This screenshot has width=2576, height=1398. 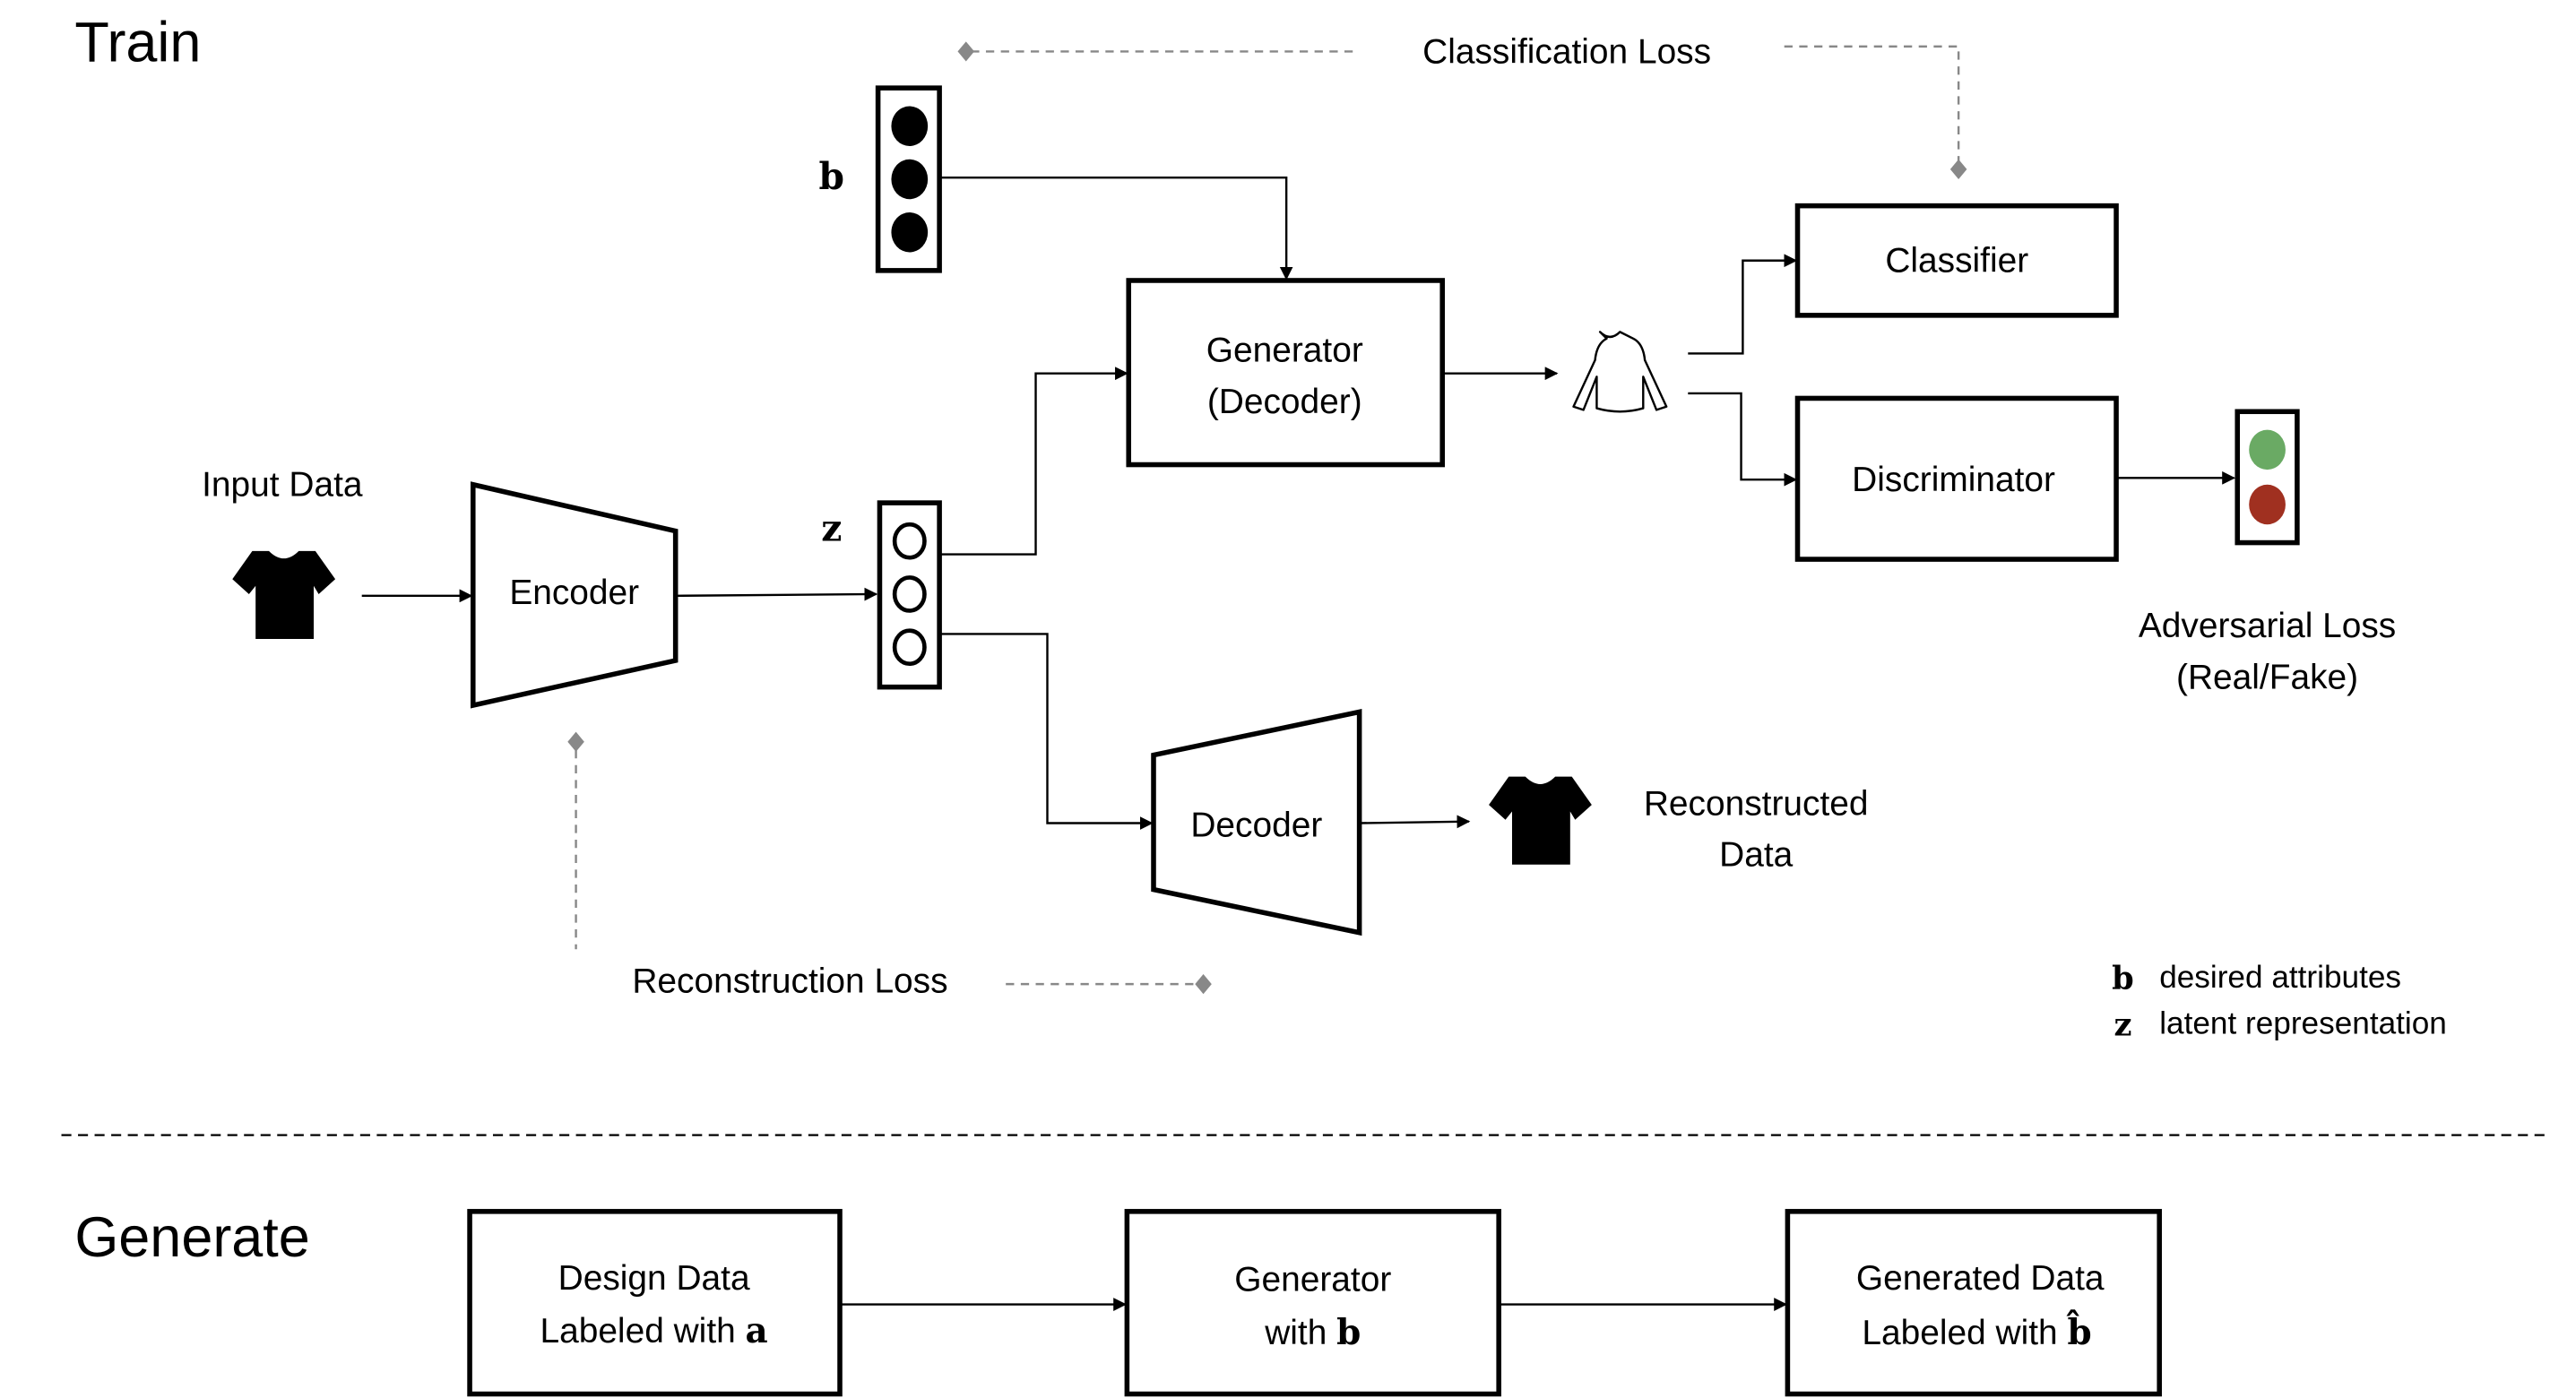 I want to click on generated-data-sublabel-text: Labeled with, so click(x=1964, y=1333).